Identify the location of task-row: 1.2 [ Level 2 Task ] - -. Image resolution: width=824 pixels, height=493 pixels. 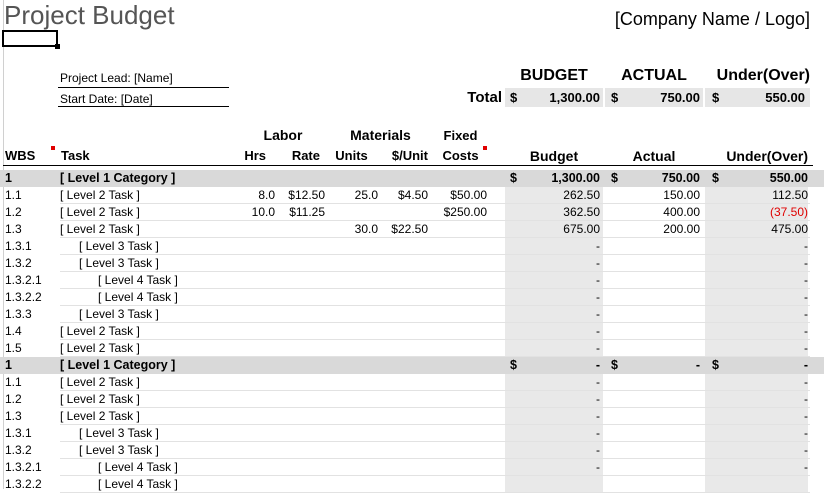
(412, 399).